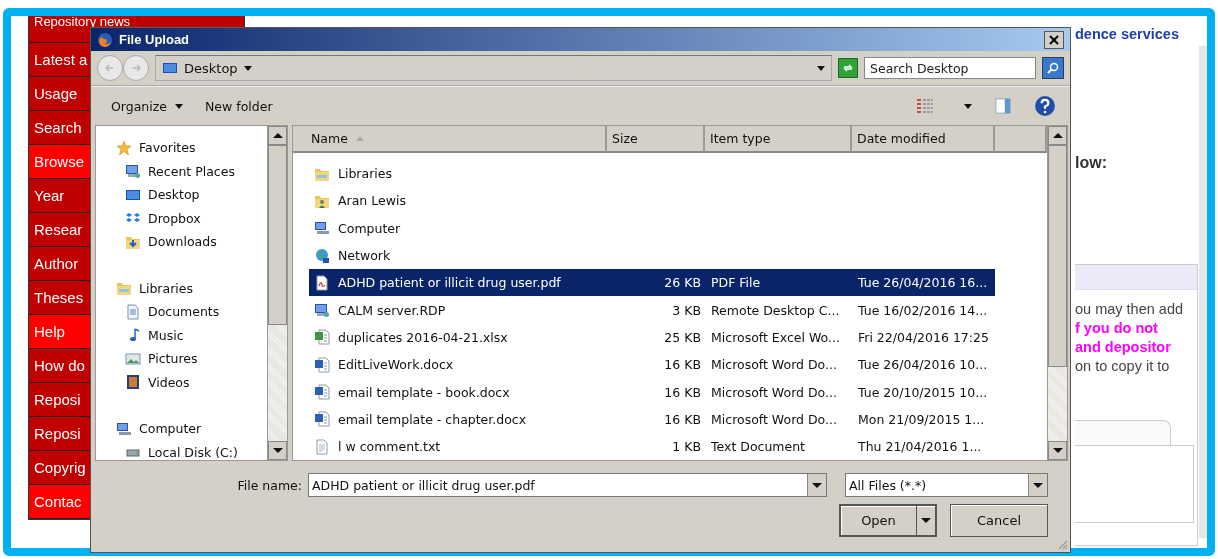 The image size is (1218, 559). What do you see at coordinates (736, 283) in the screenshot?
I see `file-type: PDF File` at bounding box center [736, 283].